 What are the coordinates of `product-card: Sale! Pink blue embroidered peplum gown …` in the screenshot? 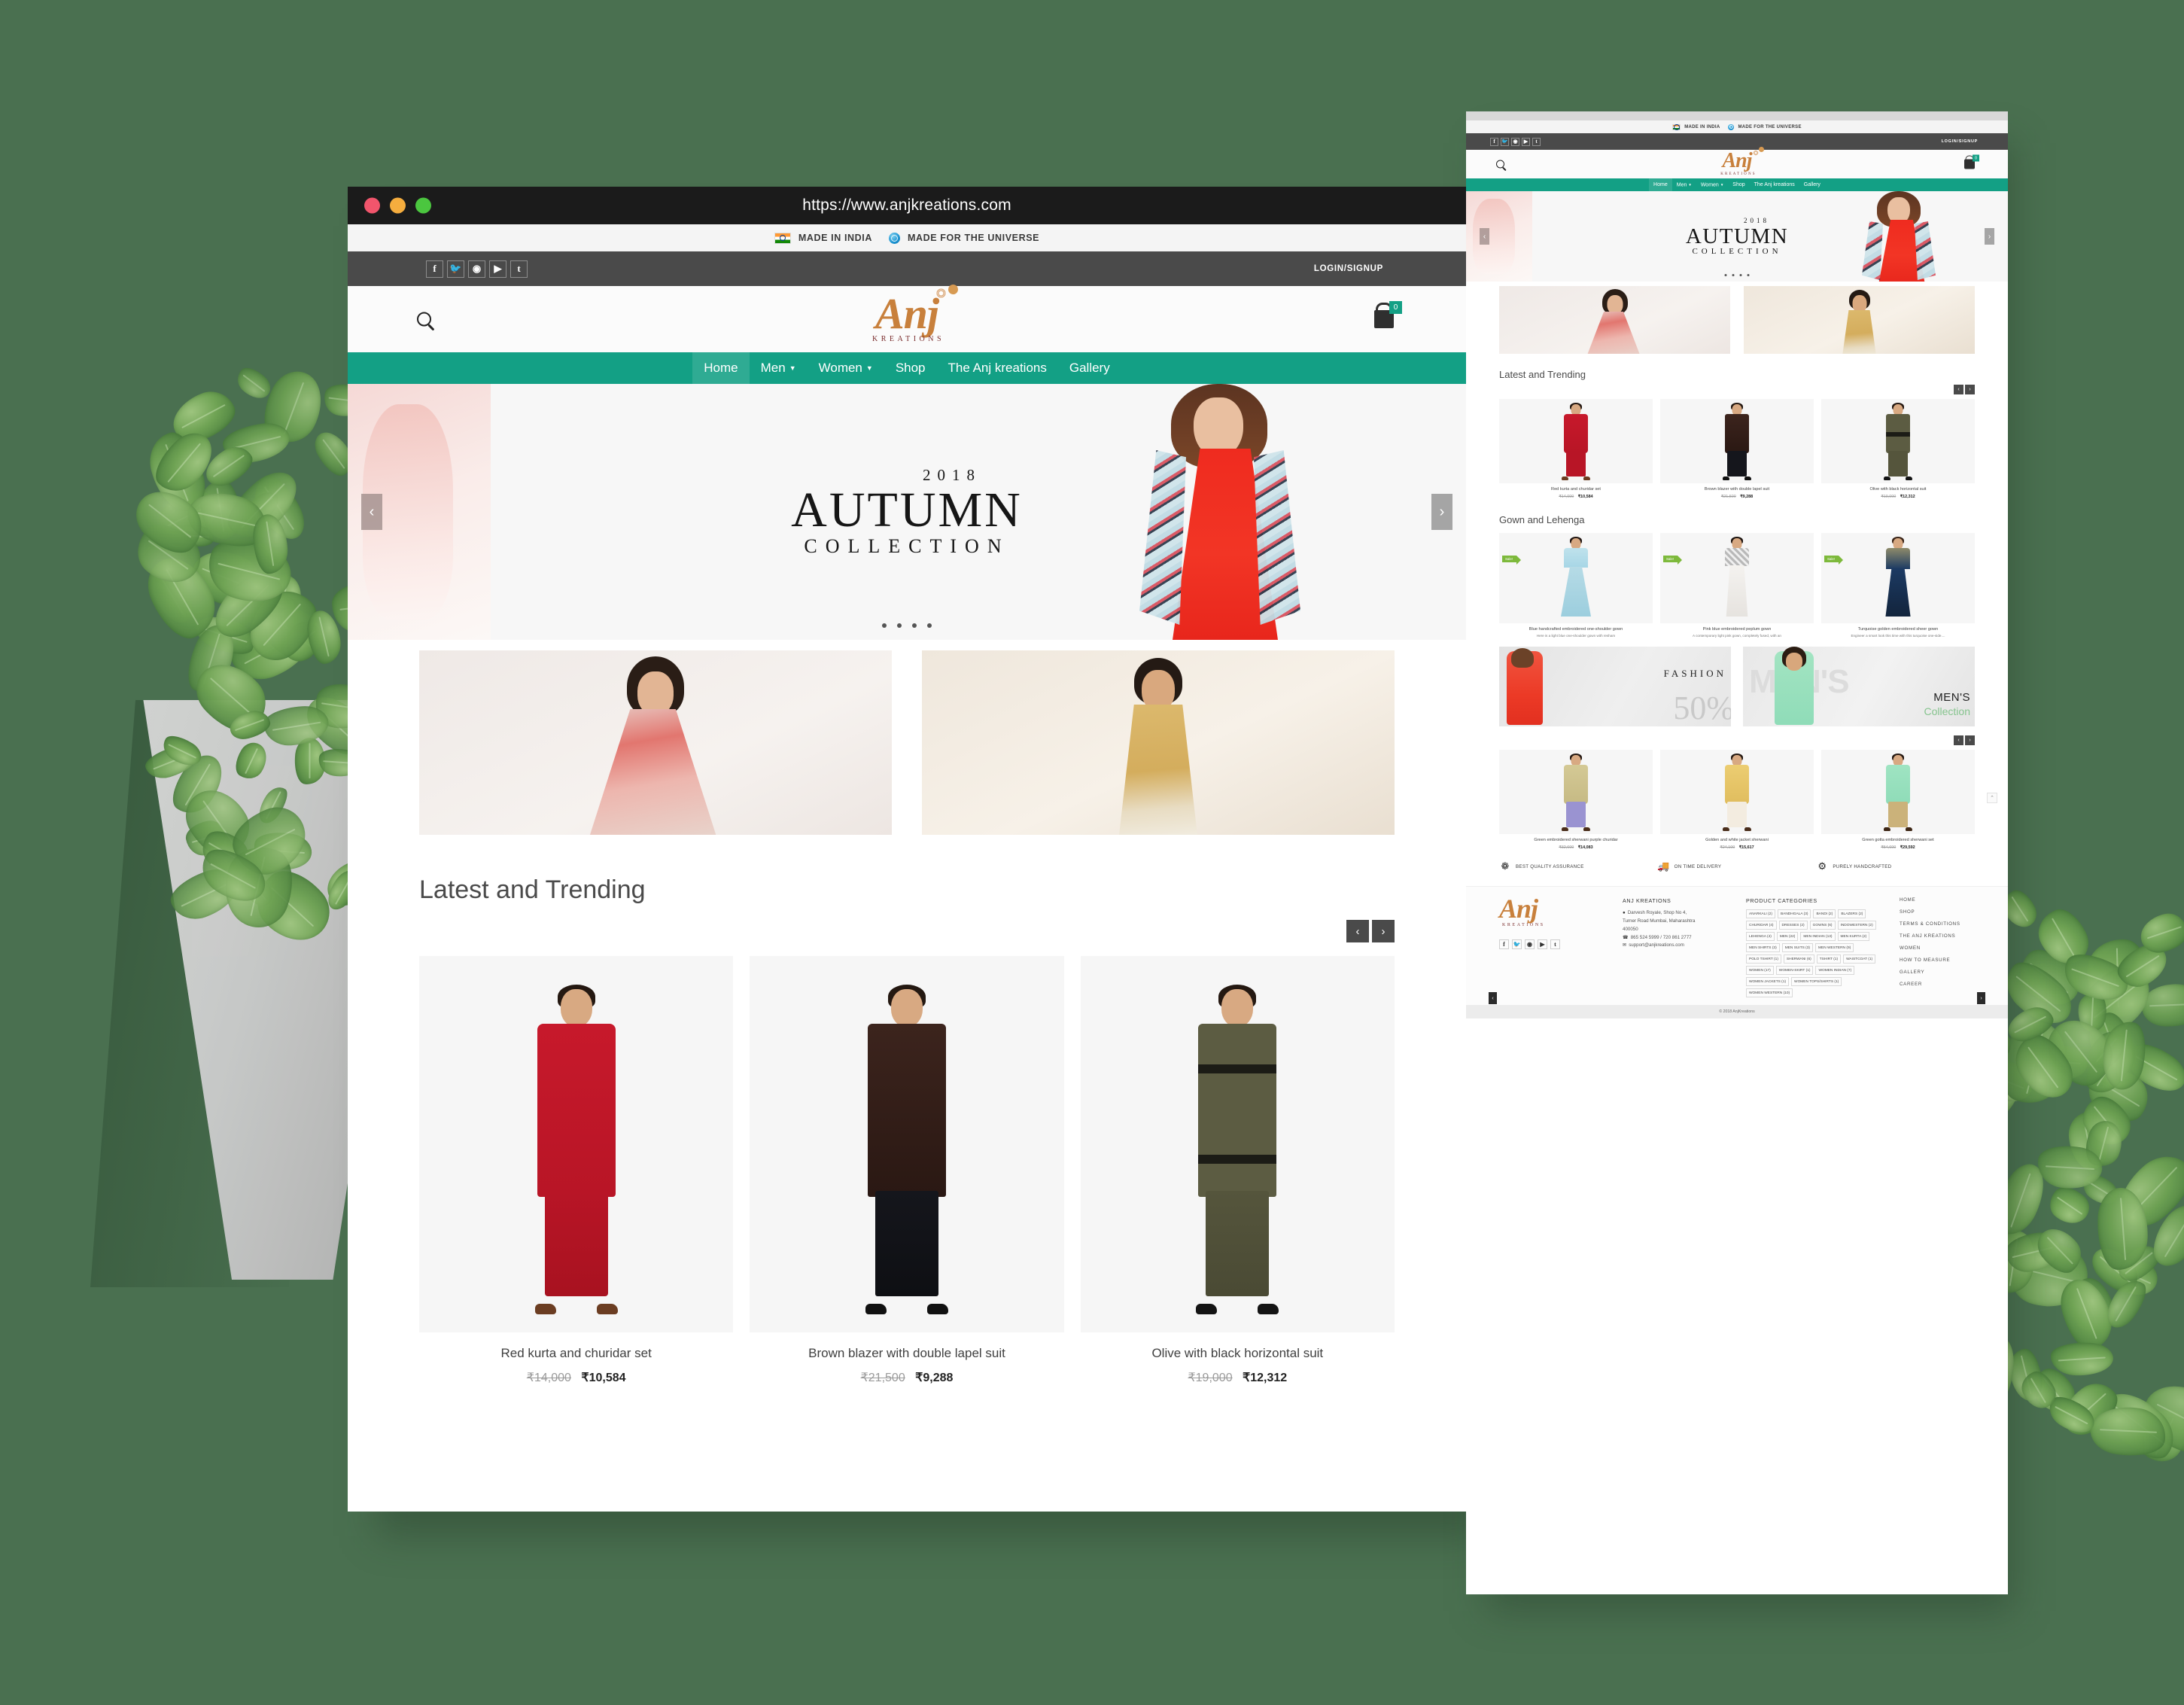 It's located at (1737, 585).